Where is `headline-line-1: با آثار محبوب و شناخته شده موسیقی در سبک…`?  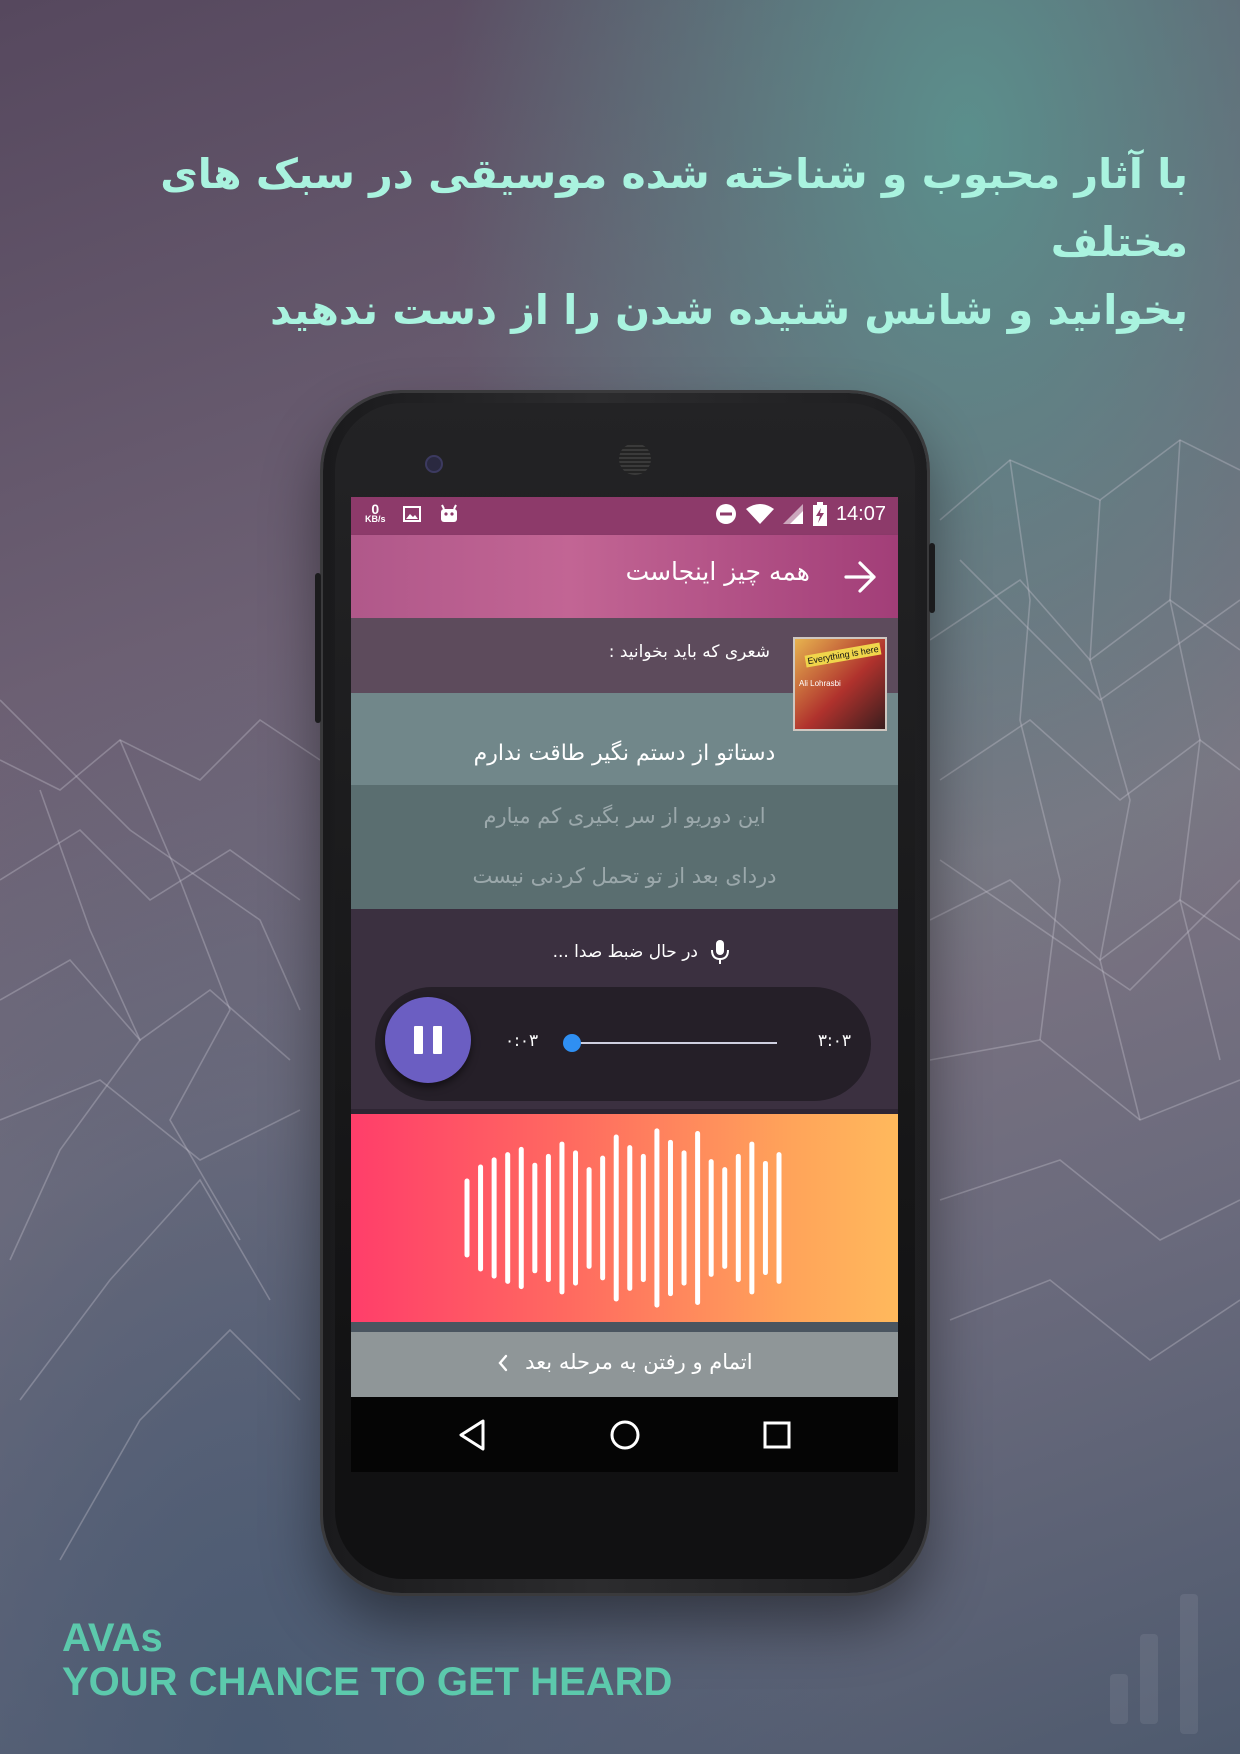 headline-line-1: با آثار محبوب و شناخته شده موسیقی در سبک… is located at coordinates (674, 208).